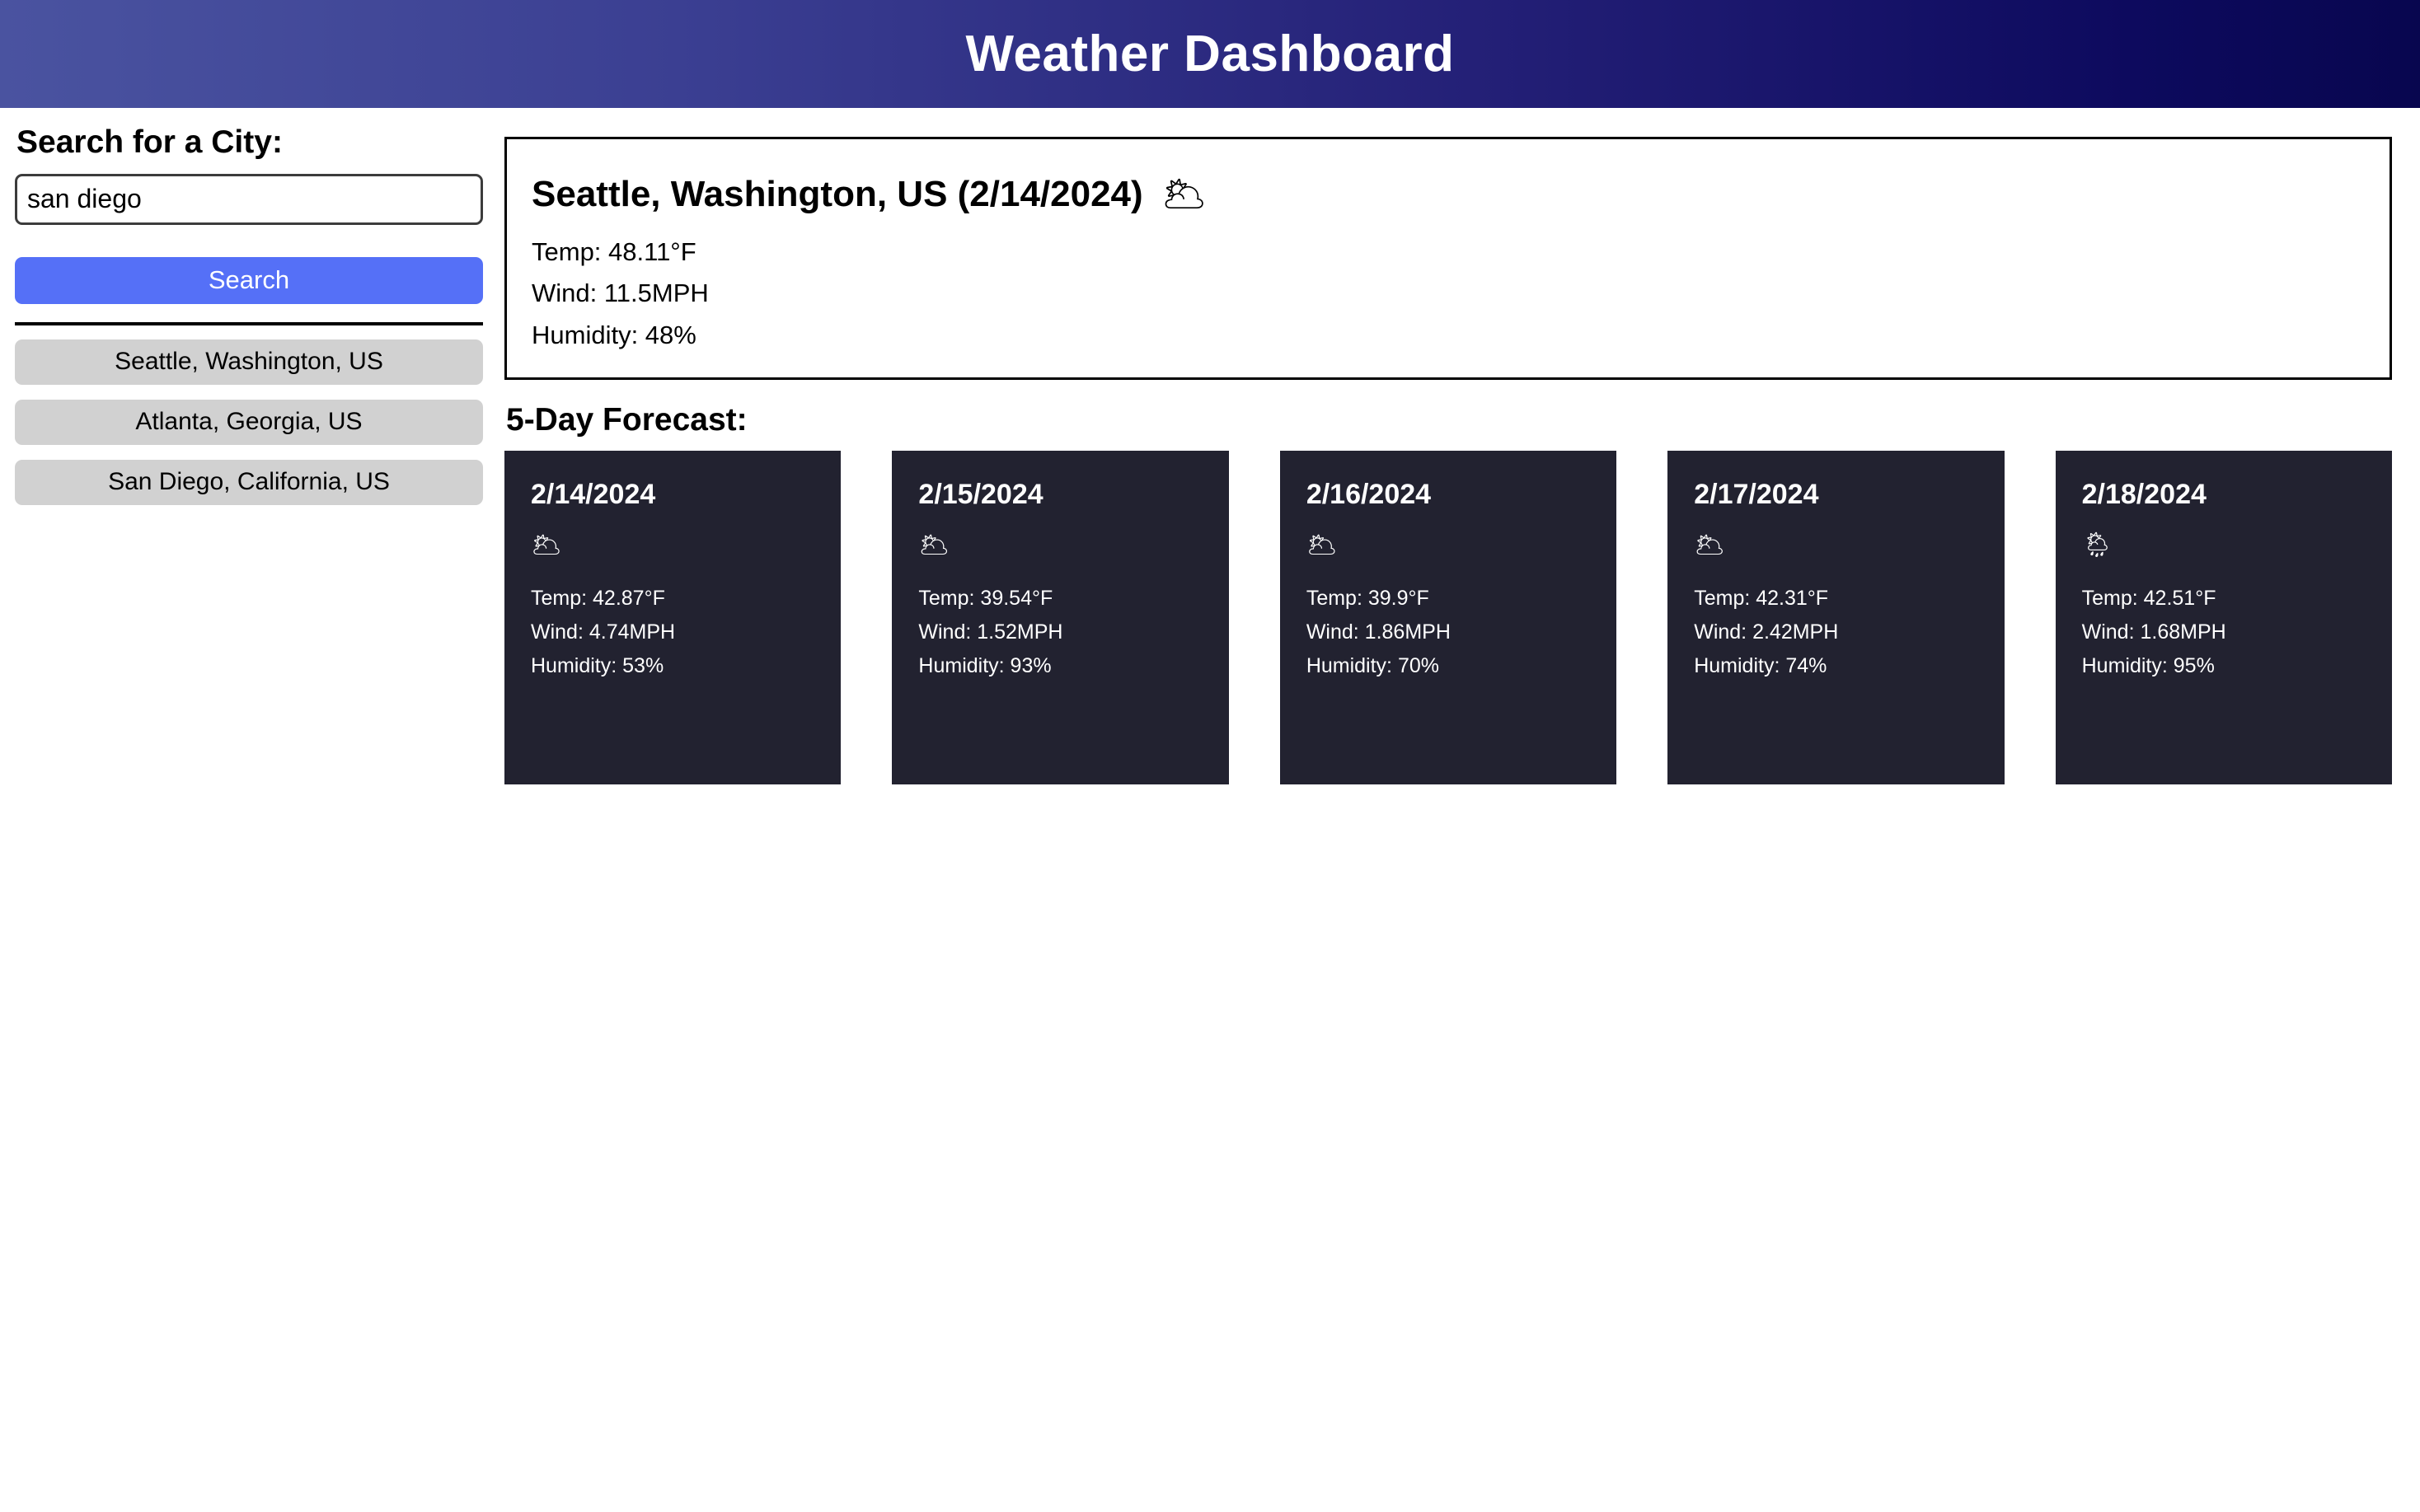 This screenshot has width=2420, height=1512. I want to click on page-title: Weather Dashboard, so click(1210, 53).